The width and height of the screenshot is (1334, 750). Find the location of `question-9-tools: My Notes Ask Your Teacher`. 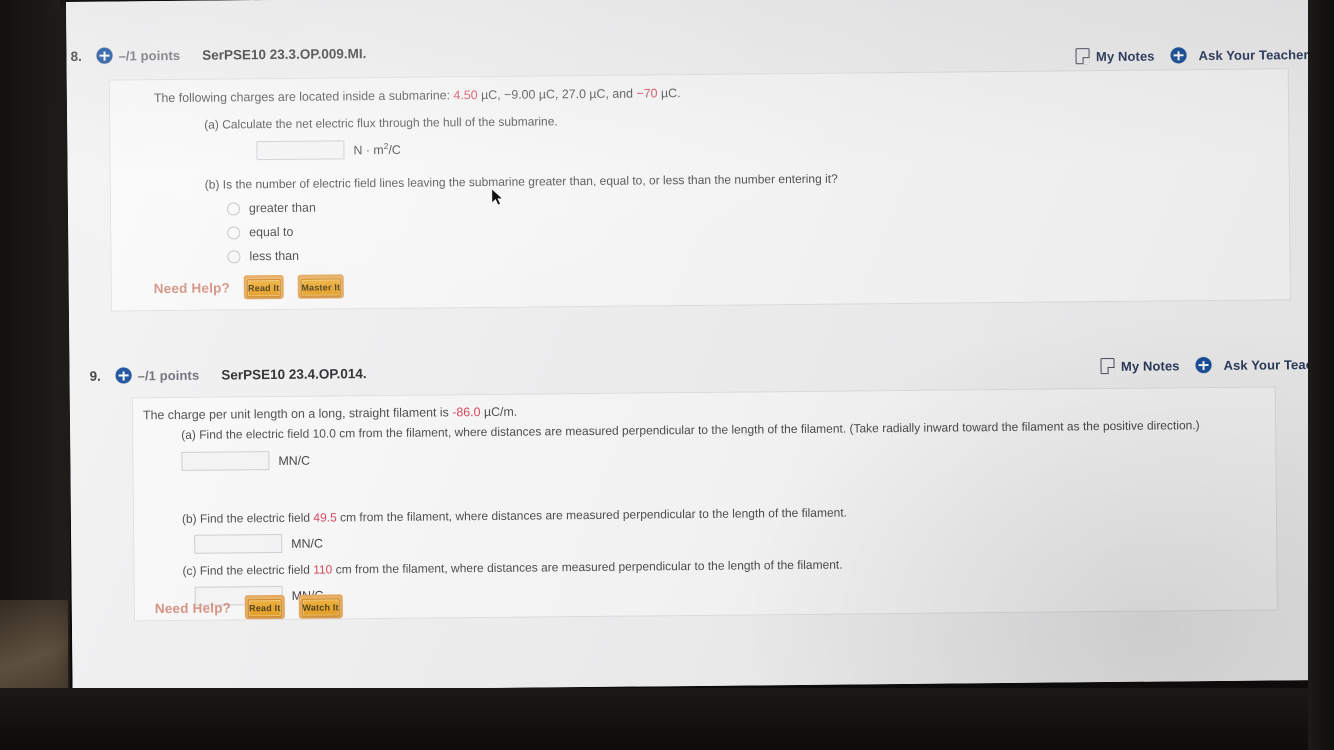

question-9-tools: My Notes Ask Your Teacher is located at coordinates (1212, 365).